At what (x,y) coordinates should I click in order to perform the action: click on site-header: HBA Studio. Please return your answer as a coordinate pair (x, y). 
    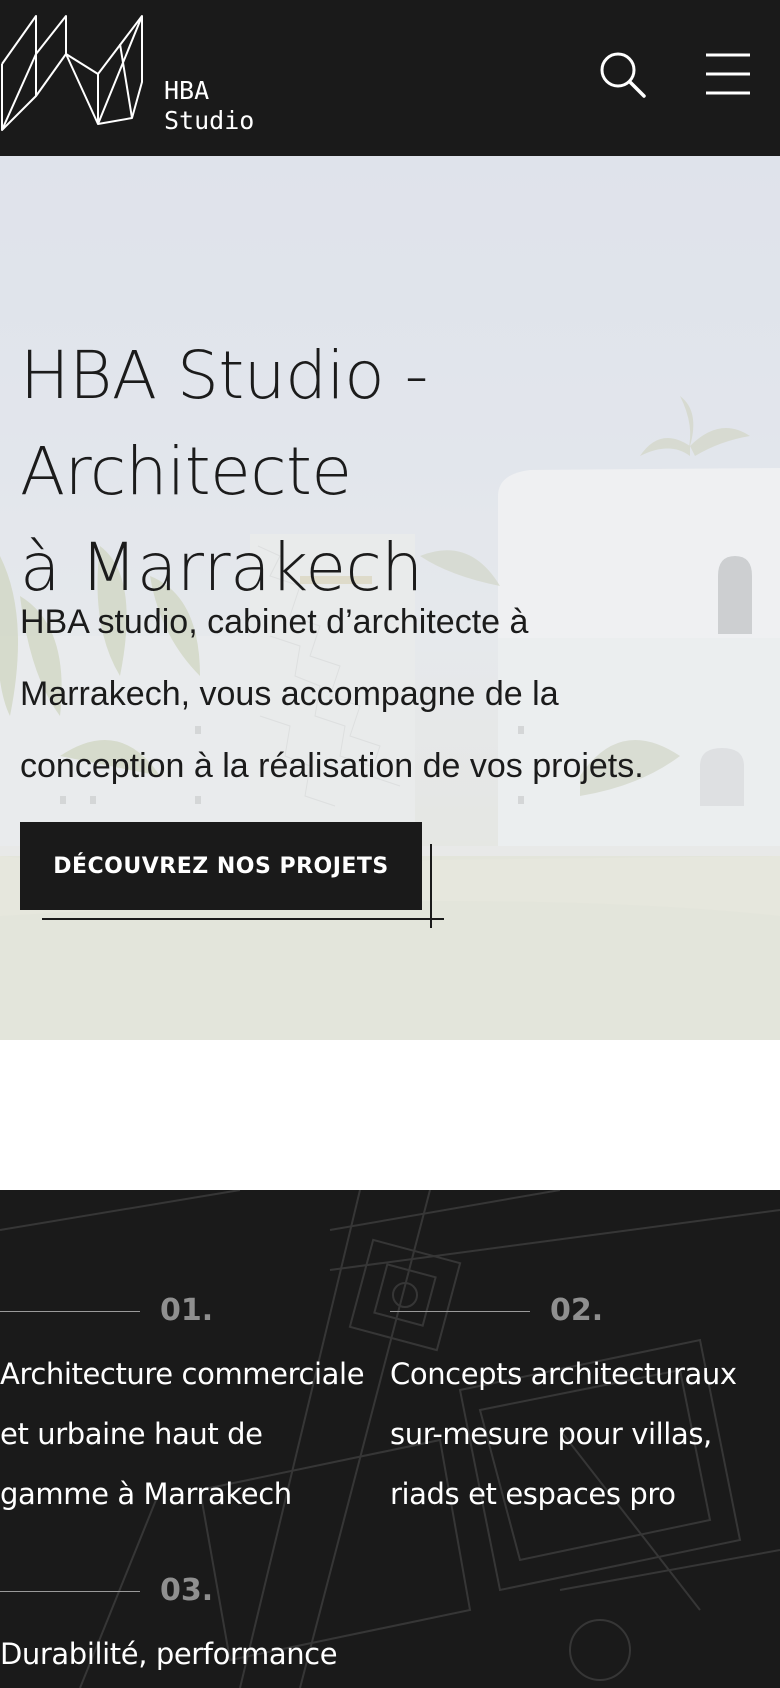
    Looking at the image, I should click on (390, 78).